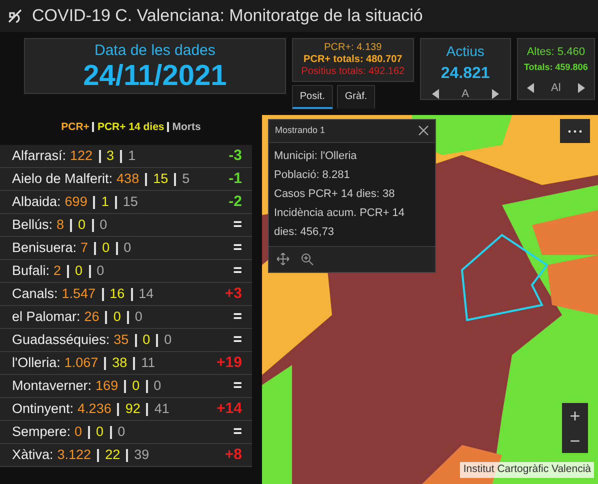  Describe the element at coordinates (75, 127) in the screenshot. I see `legend-label: PCR+` at that location.